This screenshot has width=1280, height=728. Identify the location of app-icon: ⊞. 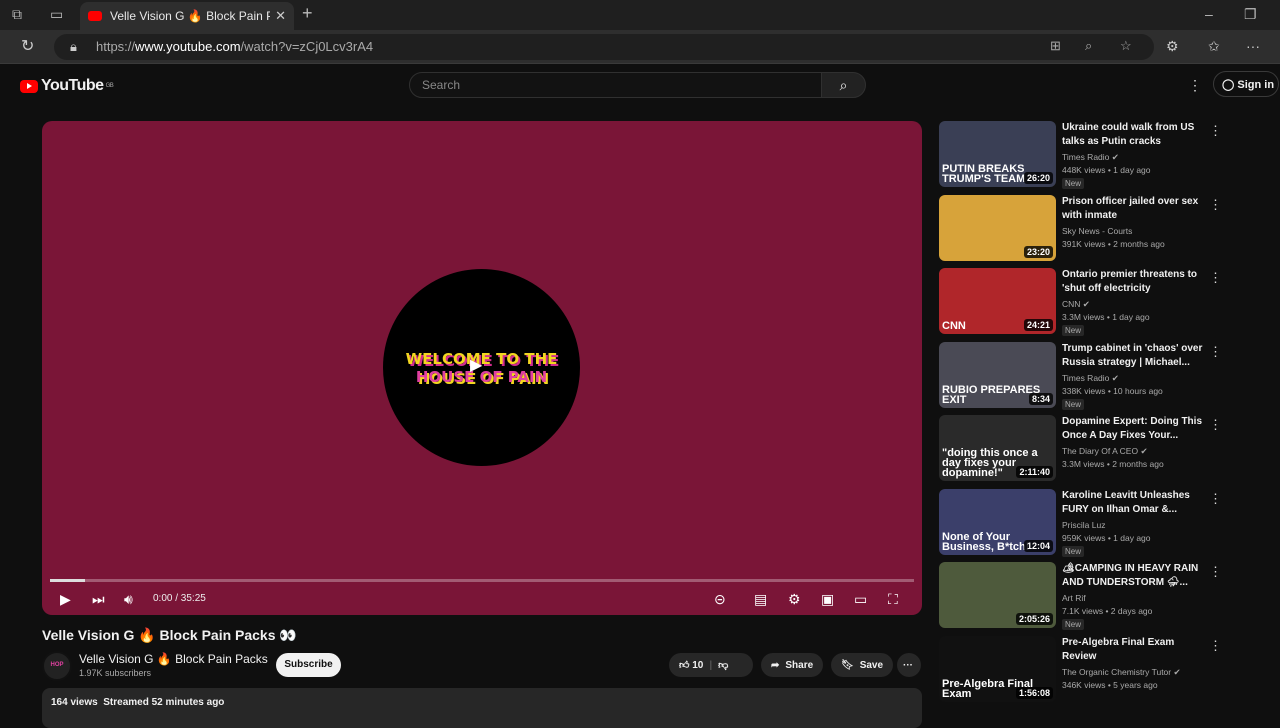
(1055, 46).